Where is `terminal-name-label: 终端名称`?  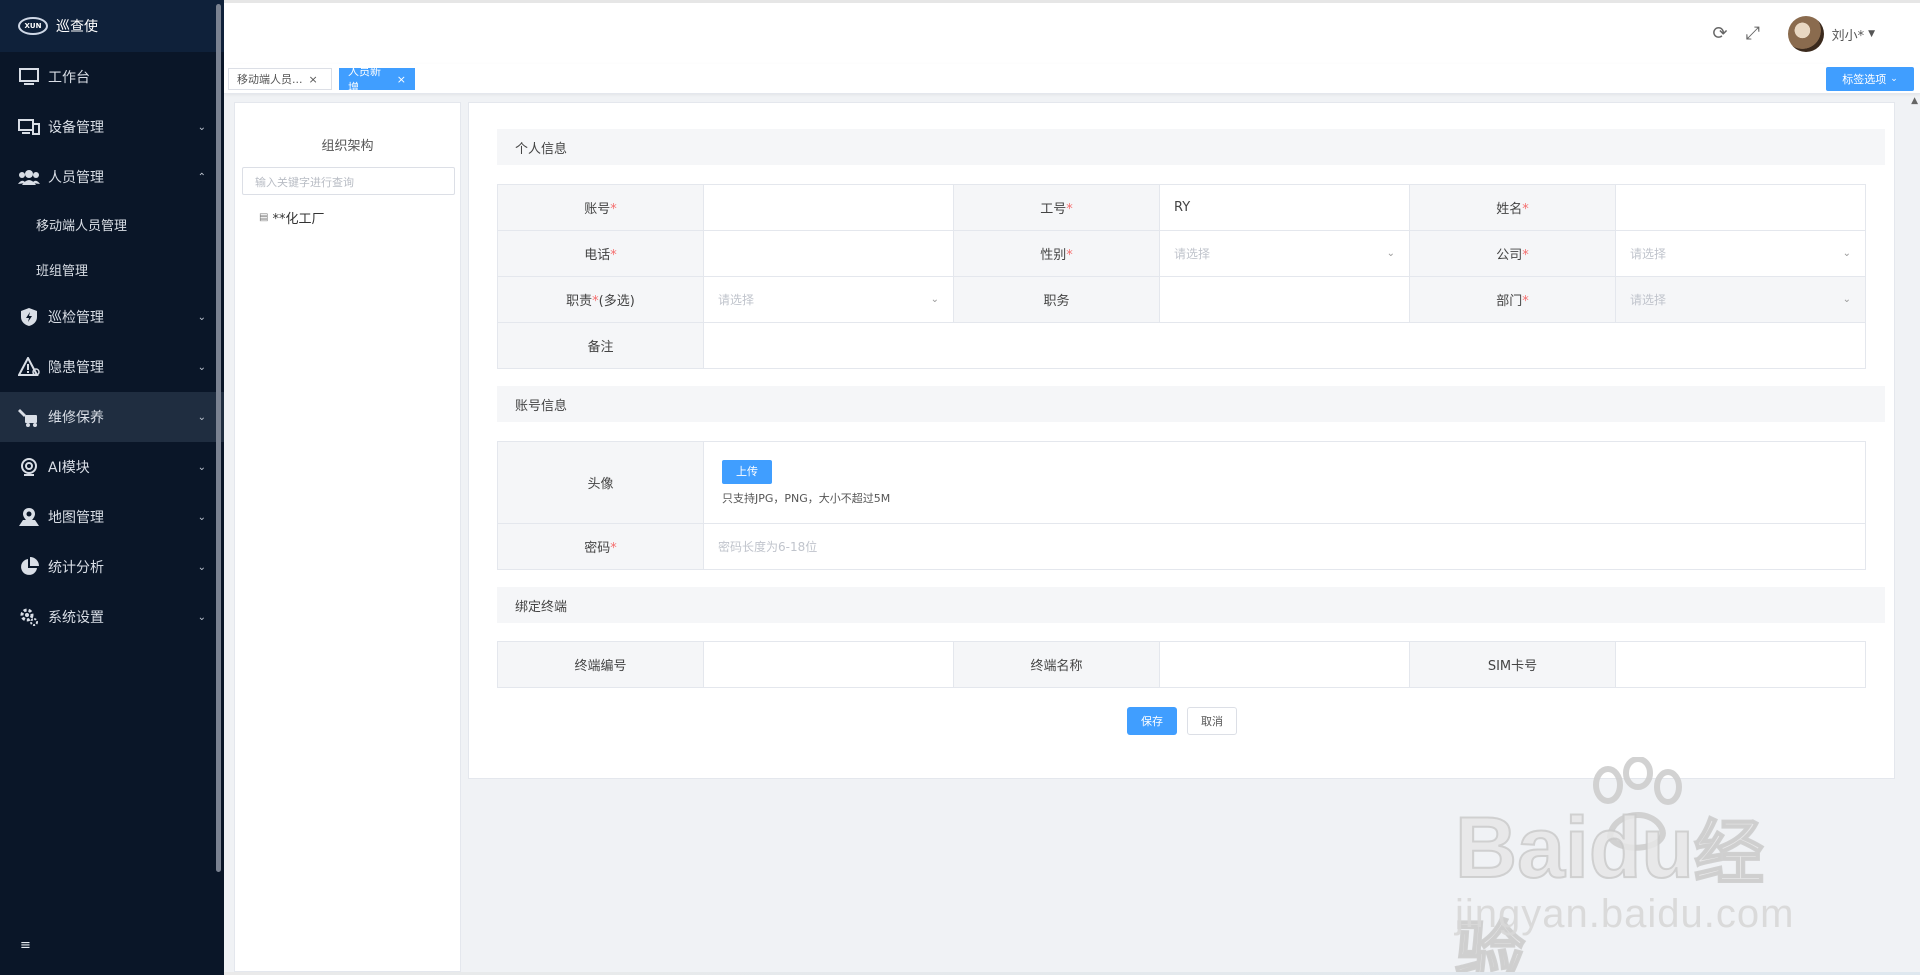
terminal-name-label: 终端名称 is located at coordinates (1056, 664).